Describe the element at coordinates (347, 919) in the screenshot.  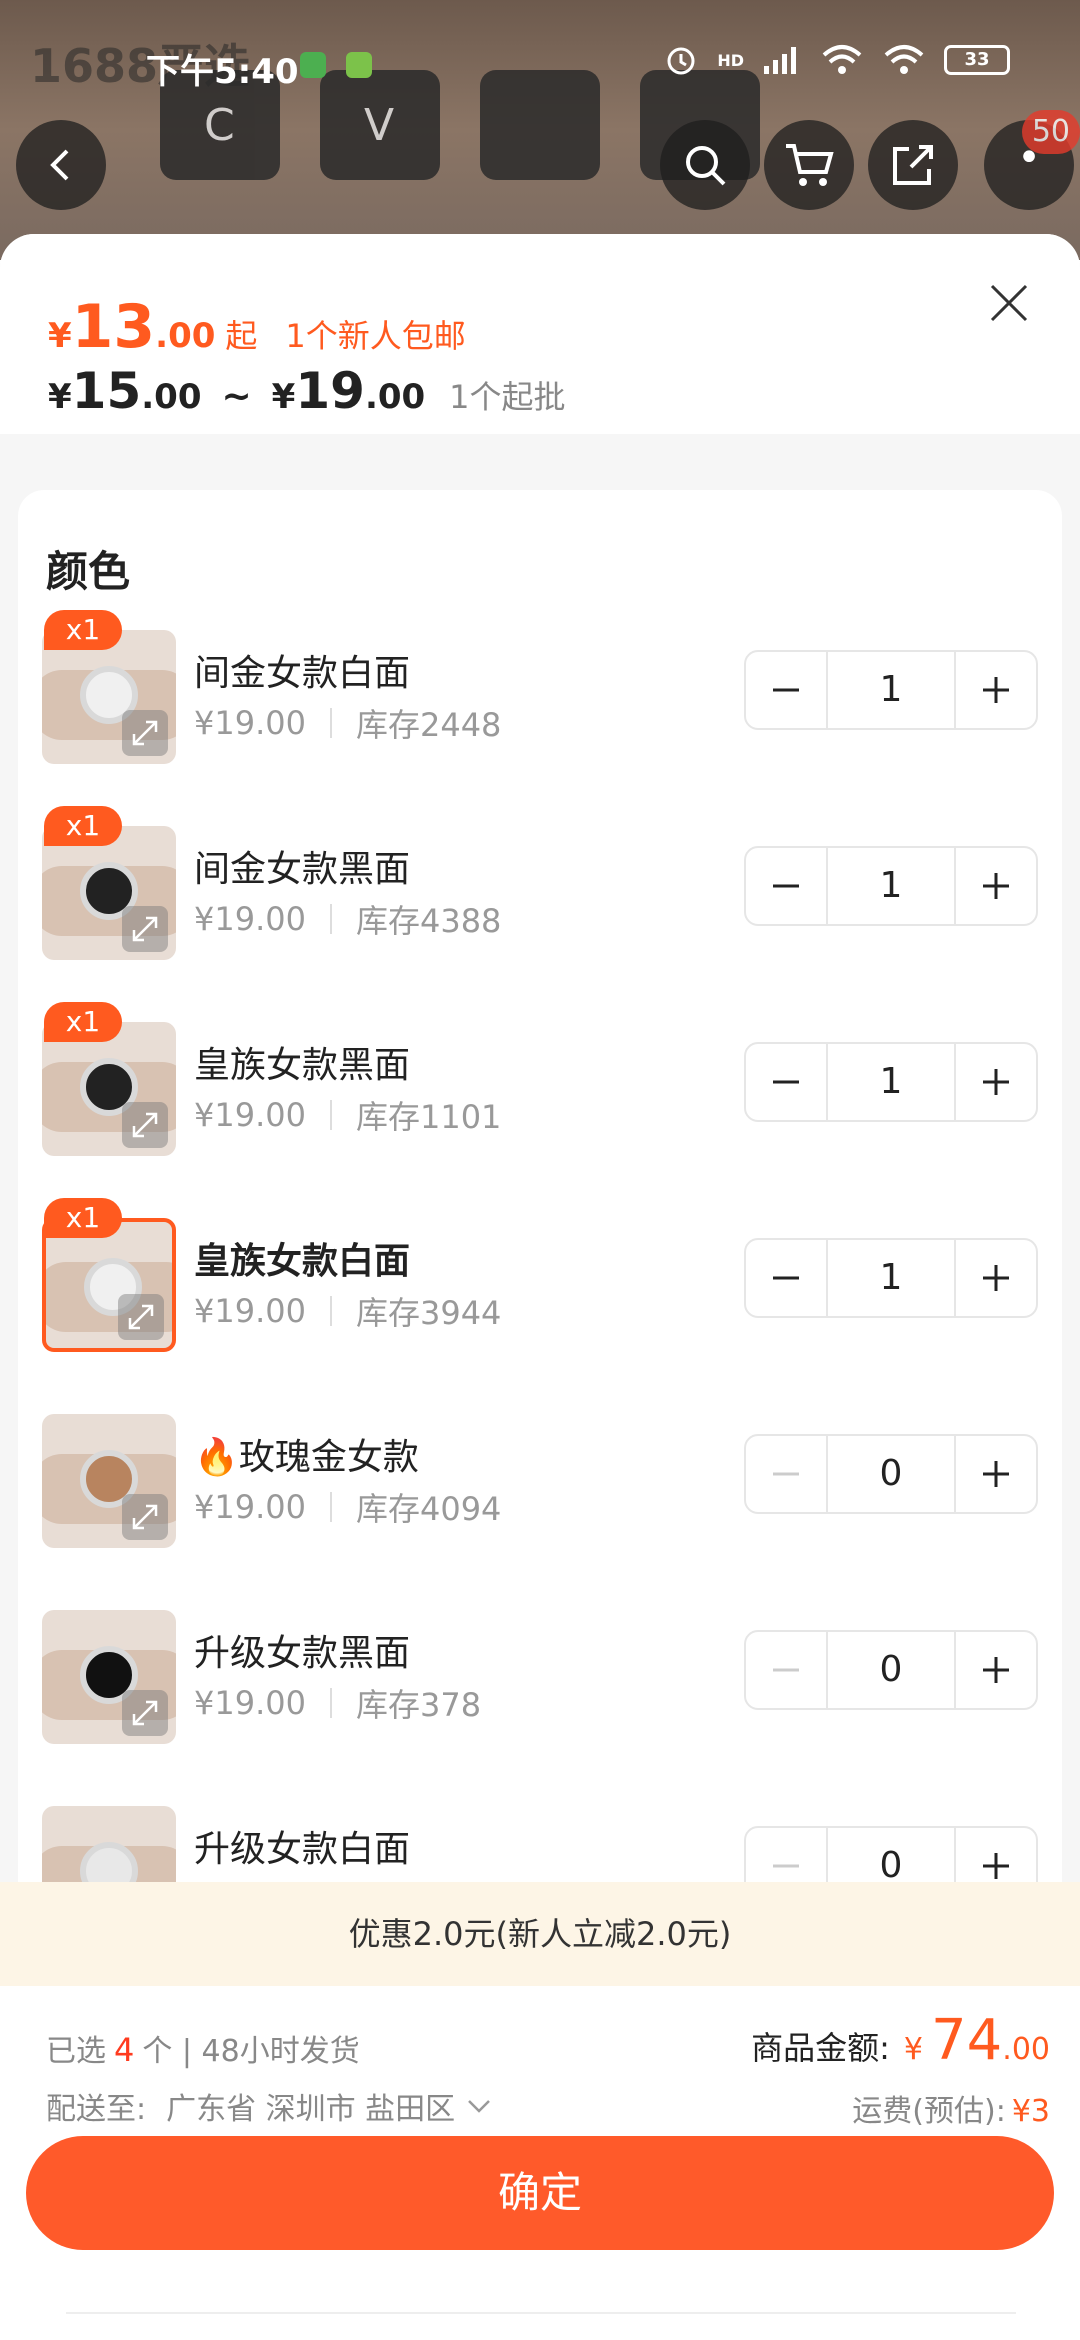
I see `variant-meta: ¥19.00 库存4388` at that location.